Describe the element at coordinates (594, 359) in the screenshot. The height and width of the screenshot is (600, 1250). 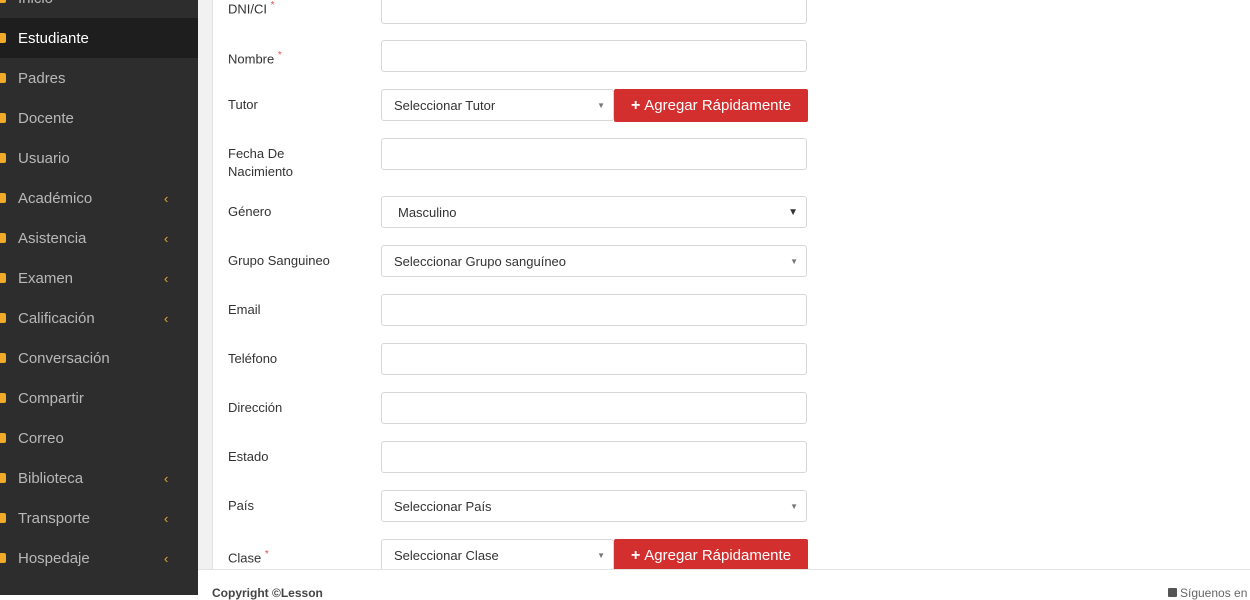
I see `telefono-input` at that location.